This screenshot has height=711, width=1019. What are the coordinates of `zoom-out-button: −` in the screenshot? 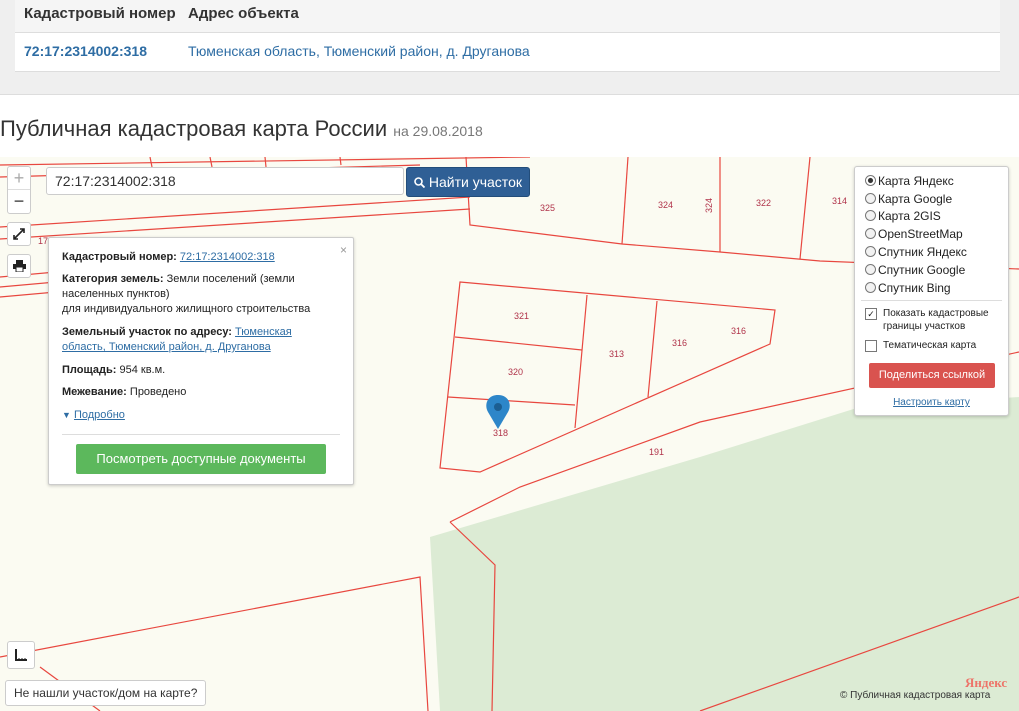 It's located at (19, 201).